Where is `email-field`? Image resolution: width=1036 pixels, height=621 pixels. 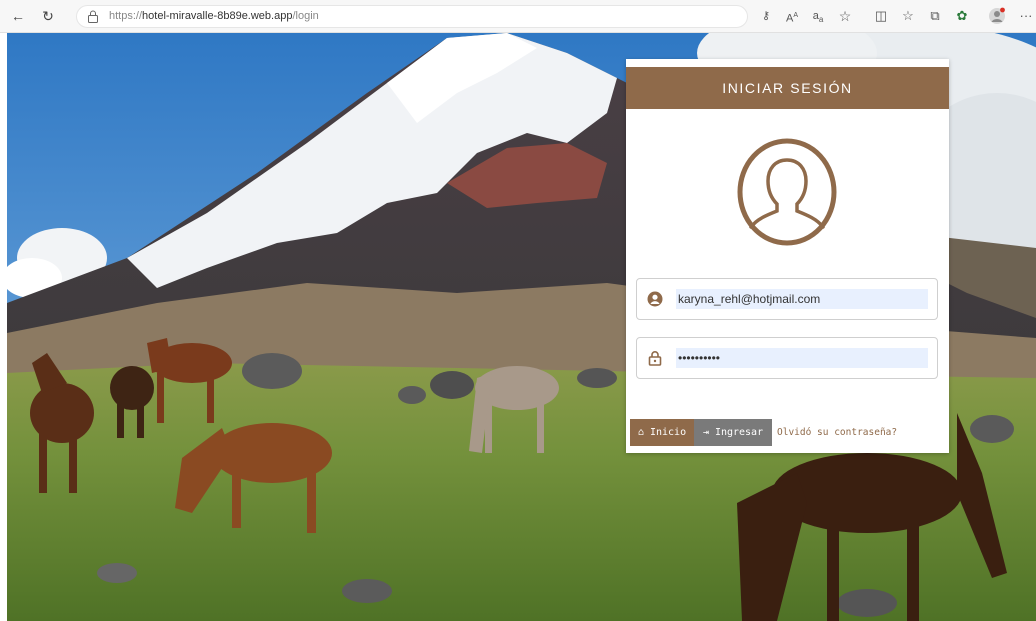 email-field is located at coordinates (787, 299).